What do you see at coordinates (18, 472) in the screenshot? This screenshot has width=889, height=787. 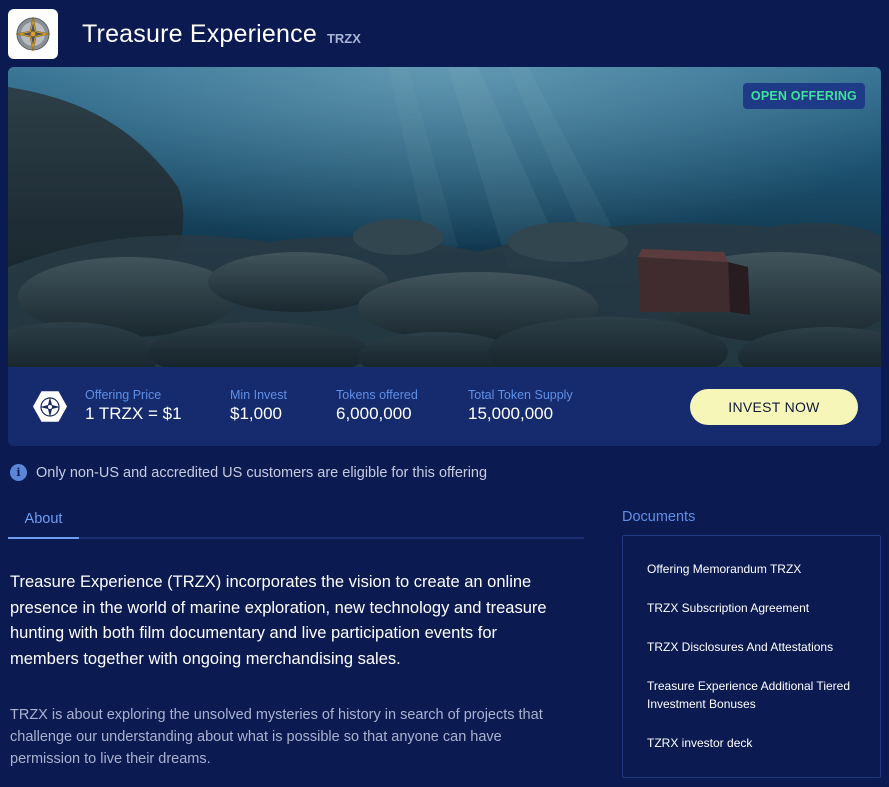 I see `info-icon: i` at bounding box center [18, 472].